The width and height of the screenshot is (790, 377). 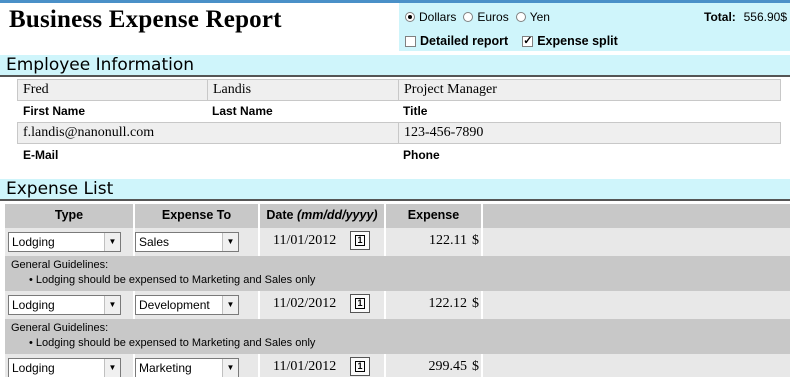 What do you see at coordinates (303, 90) in the screenshot?
I see `last-name-field: Landis` at bounding box center [303, 90].